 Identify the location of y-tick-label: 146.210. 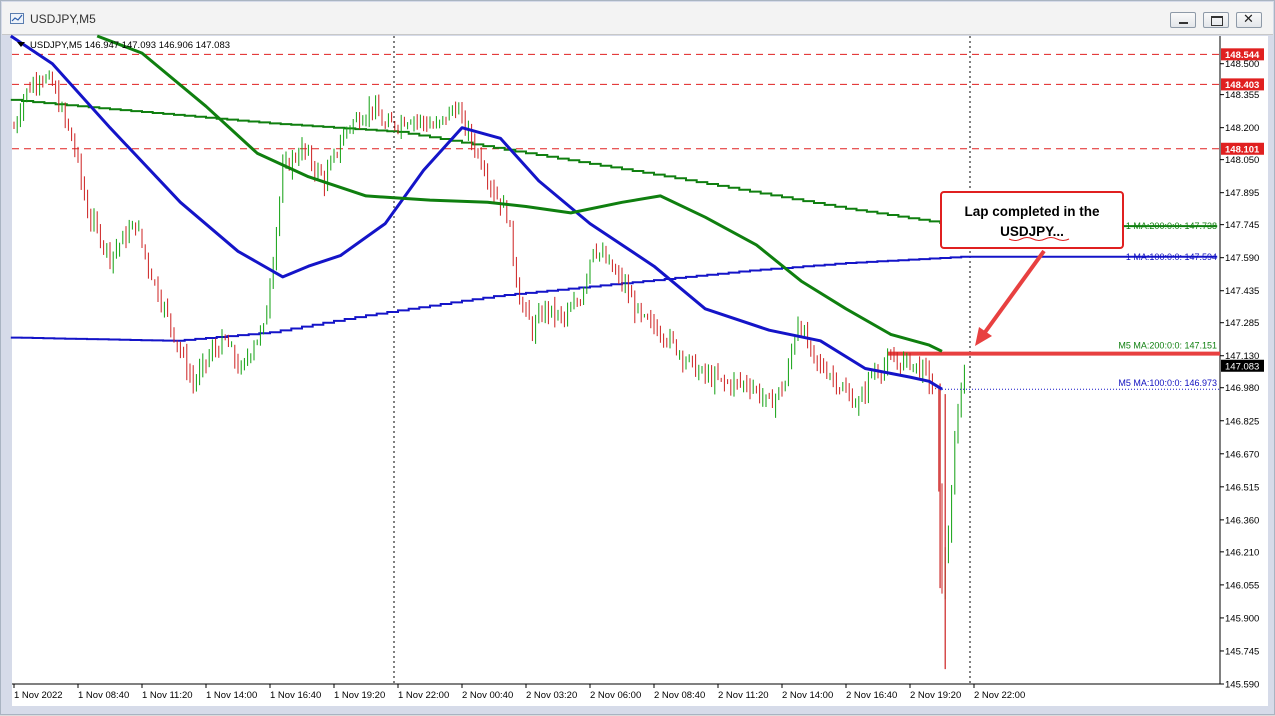
(1242, 552).